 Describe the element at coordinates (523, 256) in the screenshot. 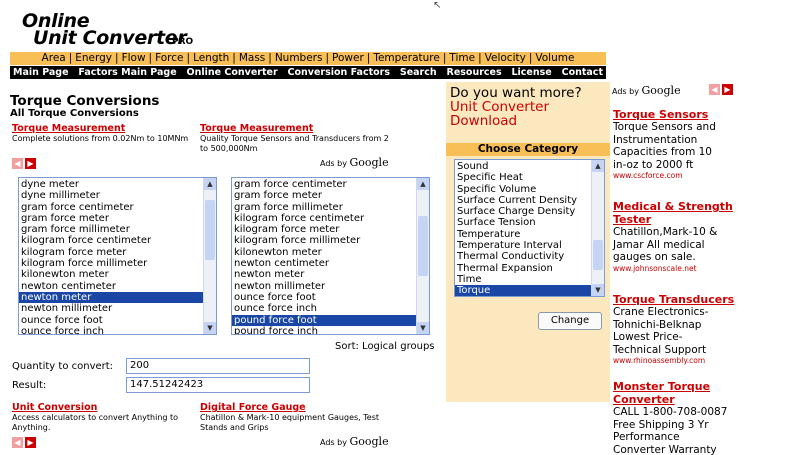

I see `category-option: Thermal Conductivity` at that location.